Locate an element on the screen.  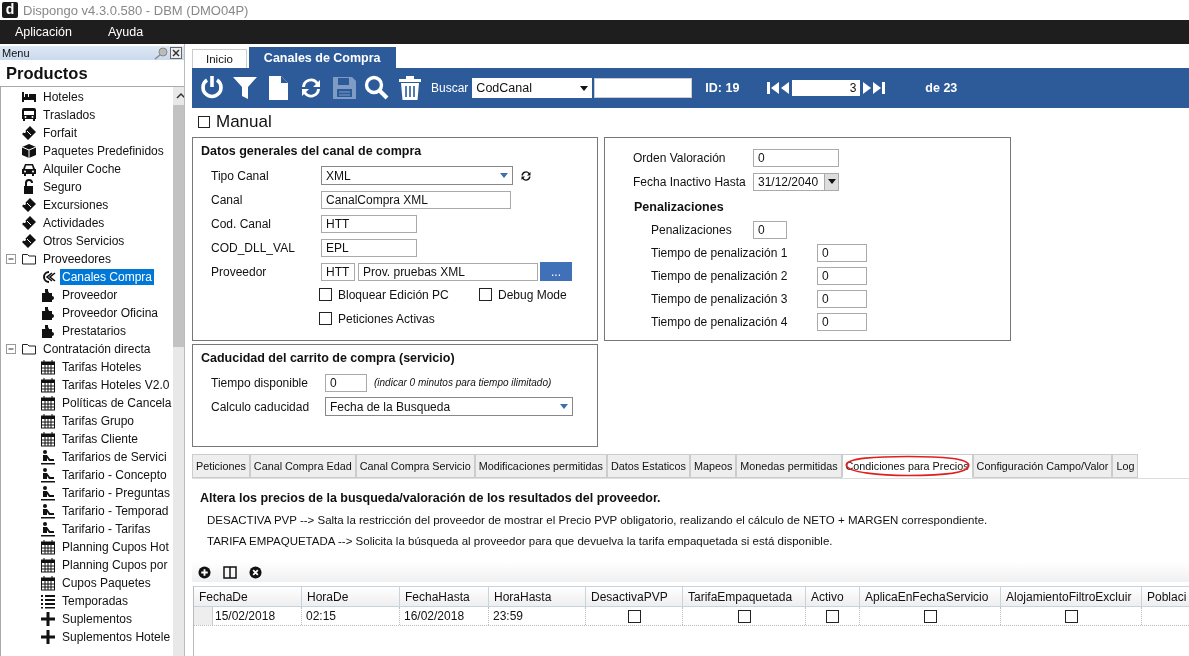
list-icon is located at coordinates (48, 601).